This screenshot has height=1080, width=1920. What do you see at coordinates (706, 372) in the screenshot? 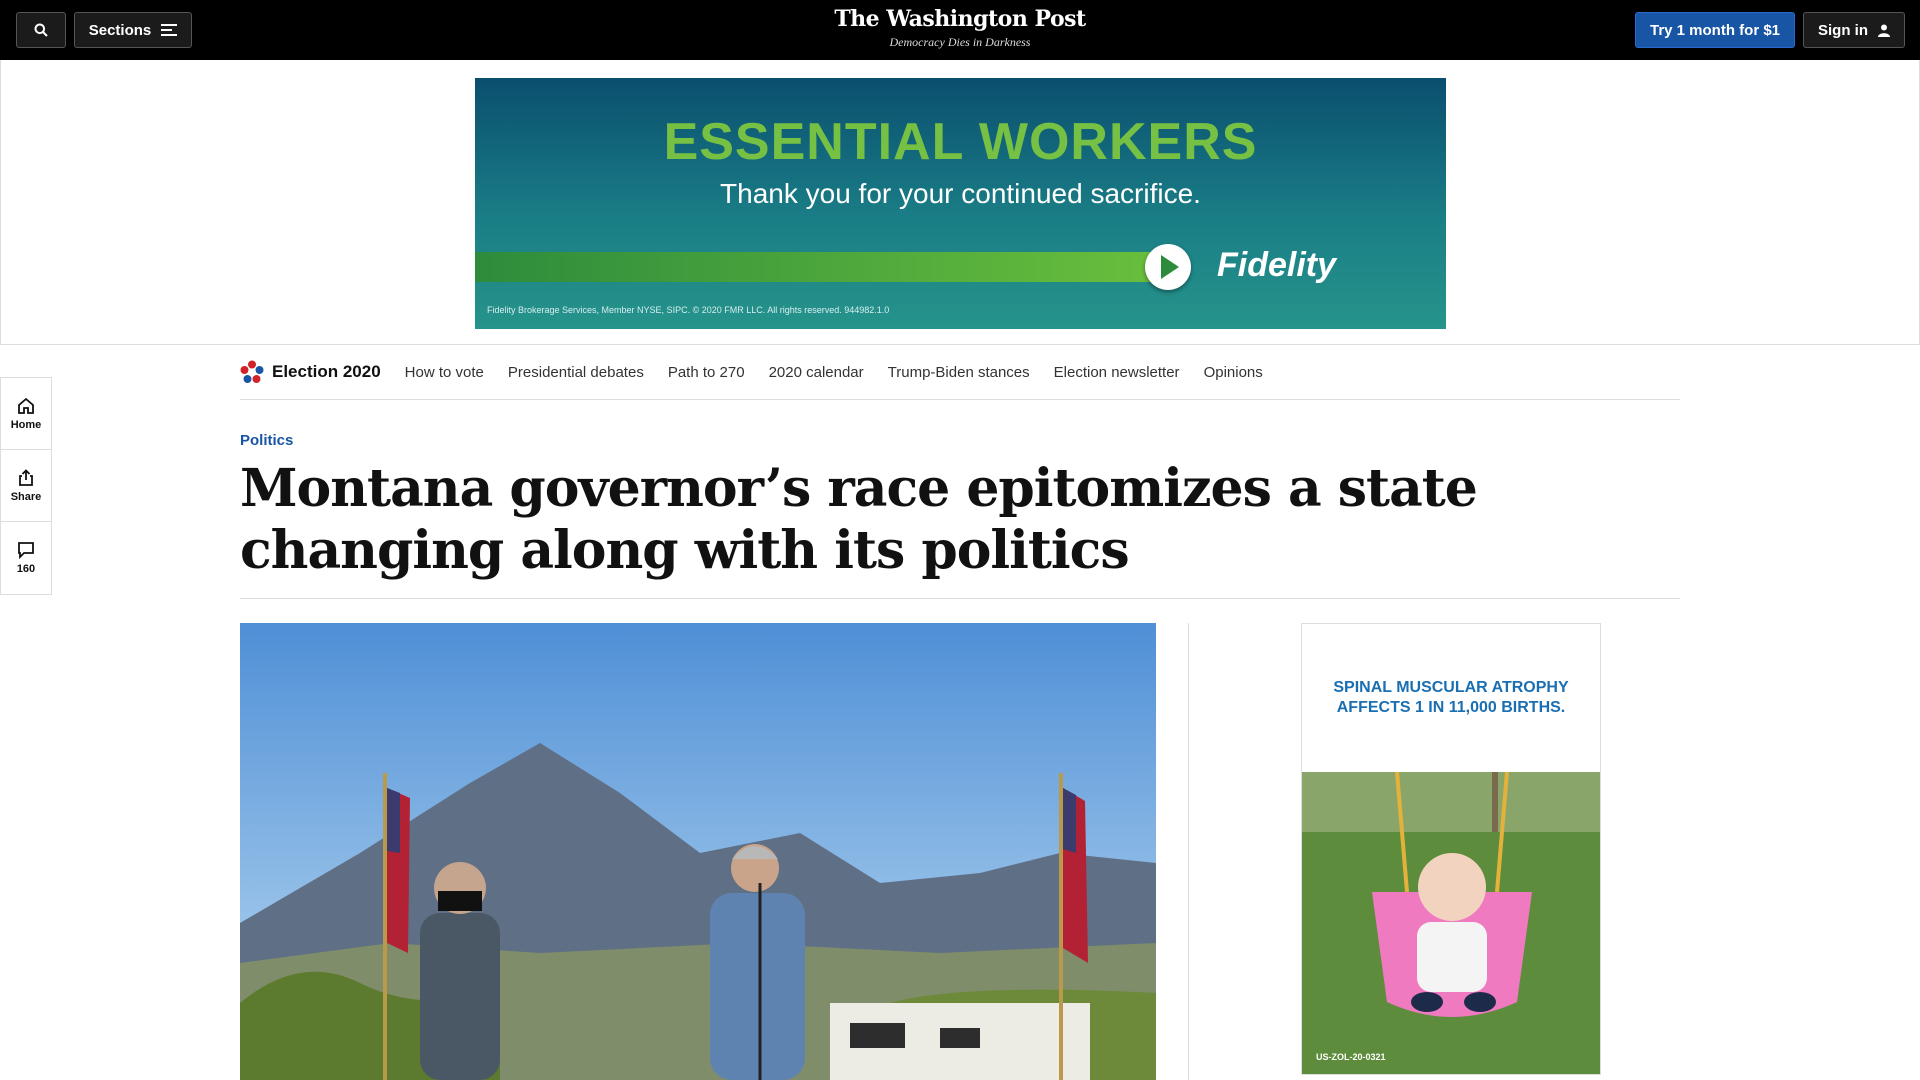
I see `nav-link-path-to-270: Path to 270` at bounding box center [706, 372].